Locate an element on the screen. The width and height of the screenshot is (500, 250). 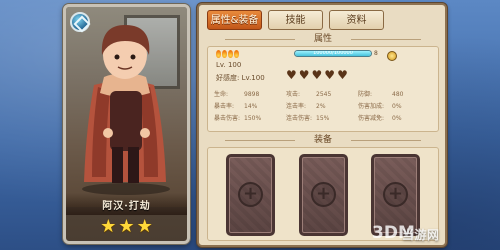
stat-crit-rate: 暴击率: 14% is located at coordinates (250, 107).